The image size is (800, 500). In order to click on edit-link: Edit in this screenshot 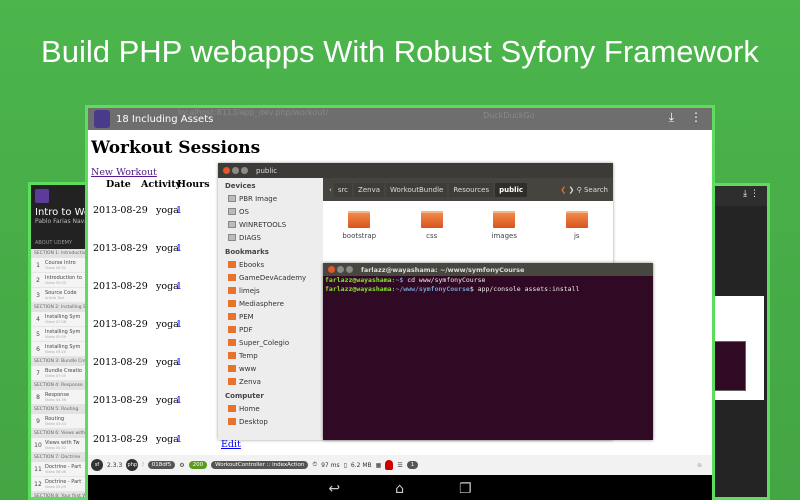, I will do `click(231, 444)`.